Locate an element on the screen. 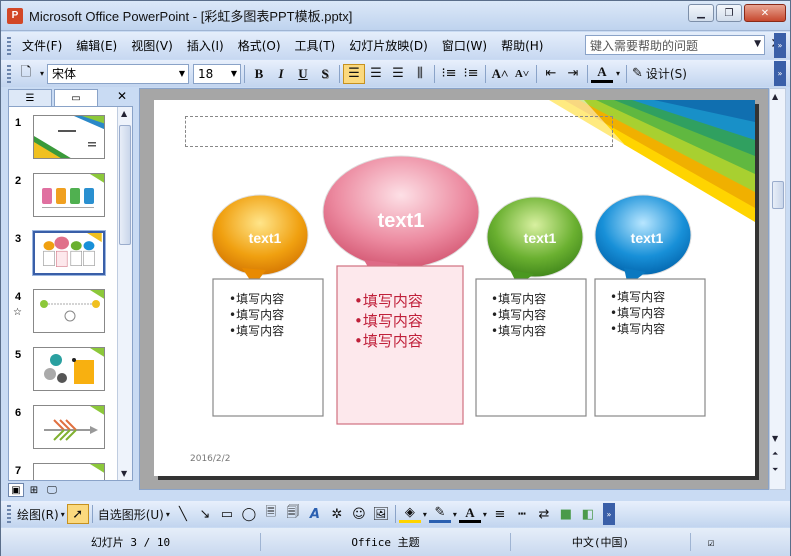  dash-style-icon: ┅ is located at coordinates (522, 514).